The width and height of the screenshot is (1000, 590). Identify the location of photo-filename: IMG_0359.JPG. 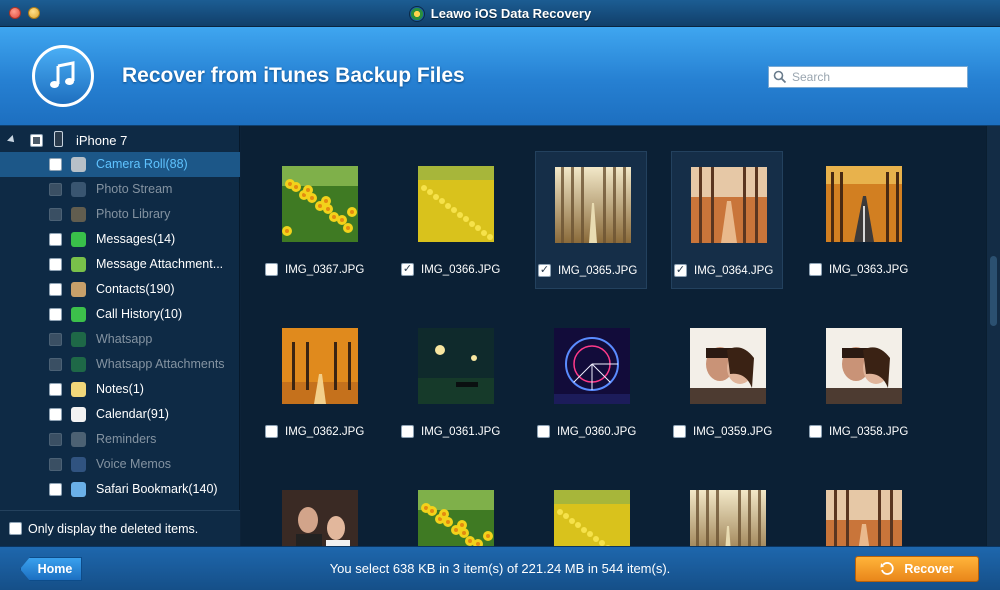
(733, 431).